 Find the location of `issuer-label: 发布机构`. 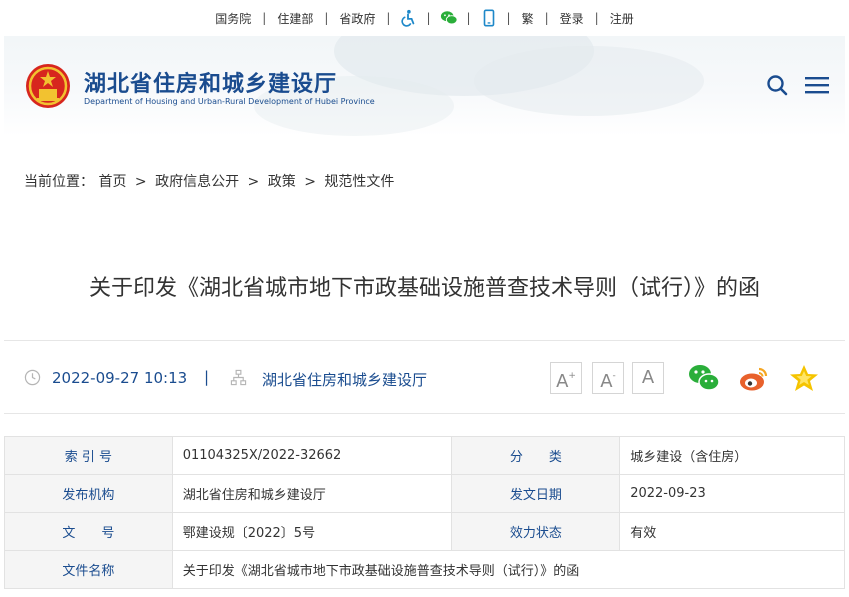

issuer-label: 发布机构 is located at coordinates (88, 493).